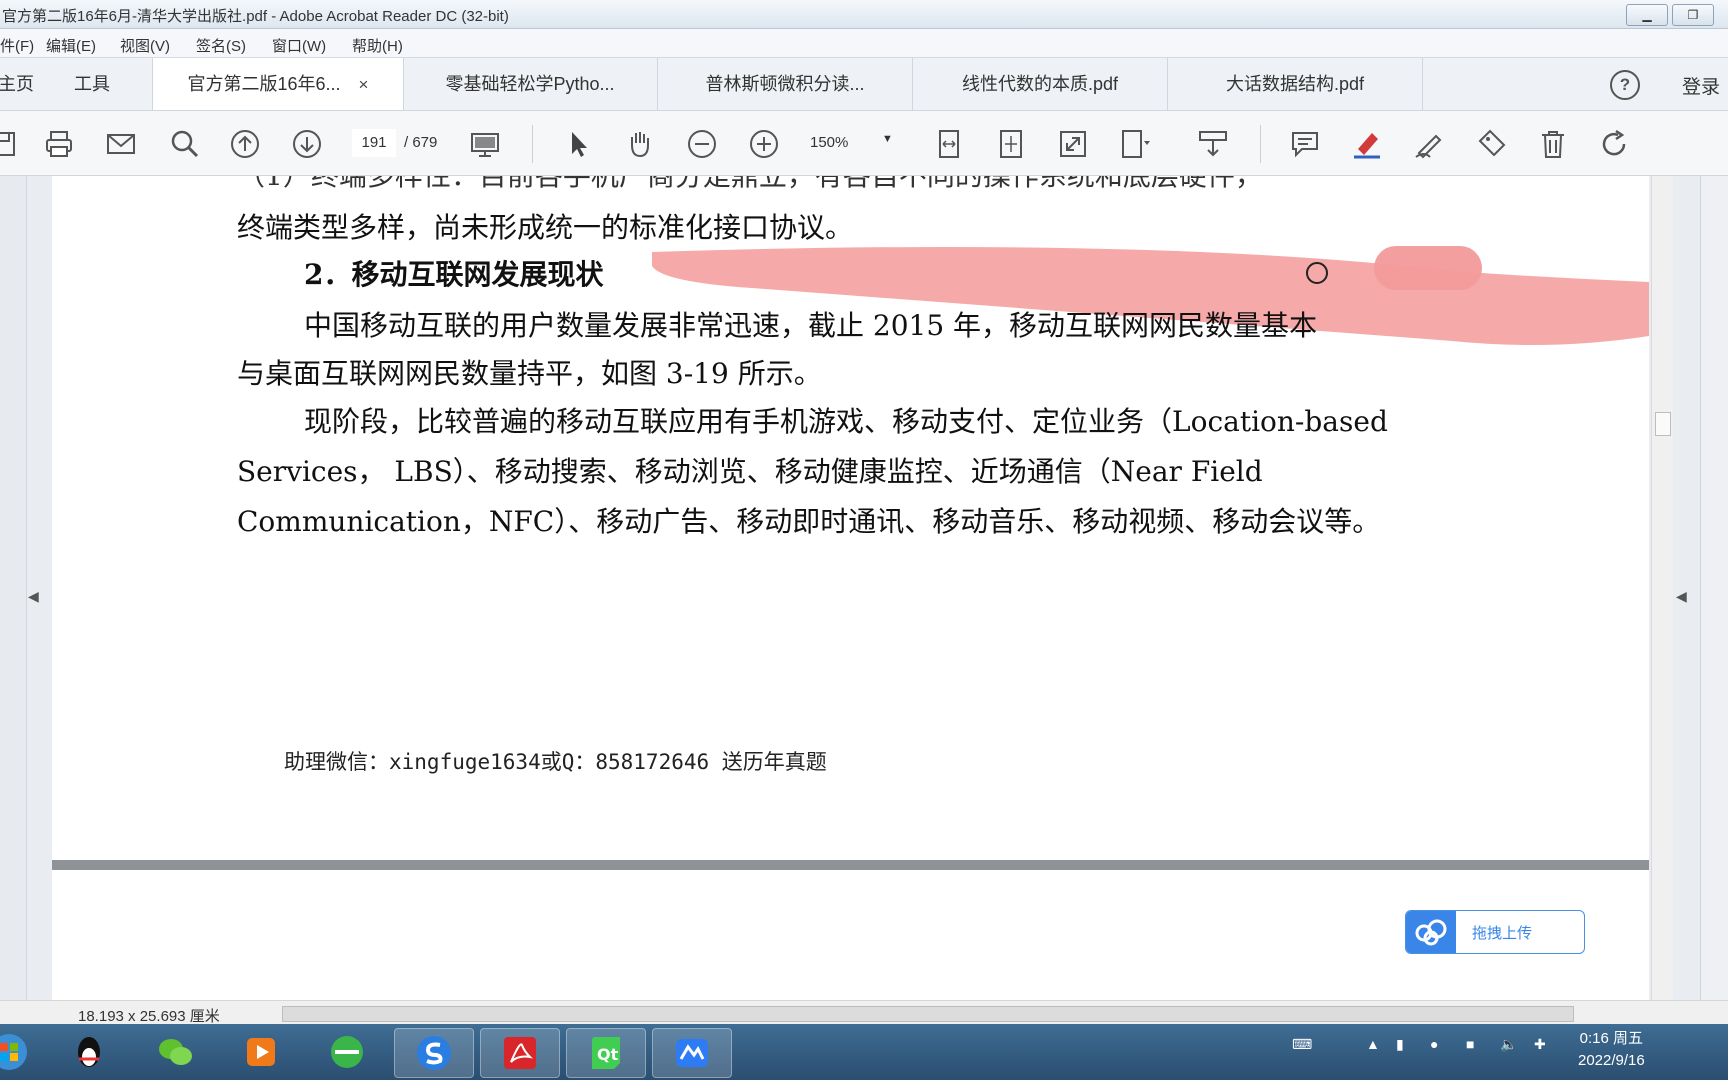 The width and height of the screenshot is (1728, 1080). I want to click on toolbar: 191 / 679 150% ▼, so click(864, 143).